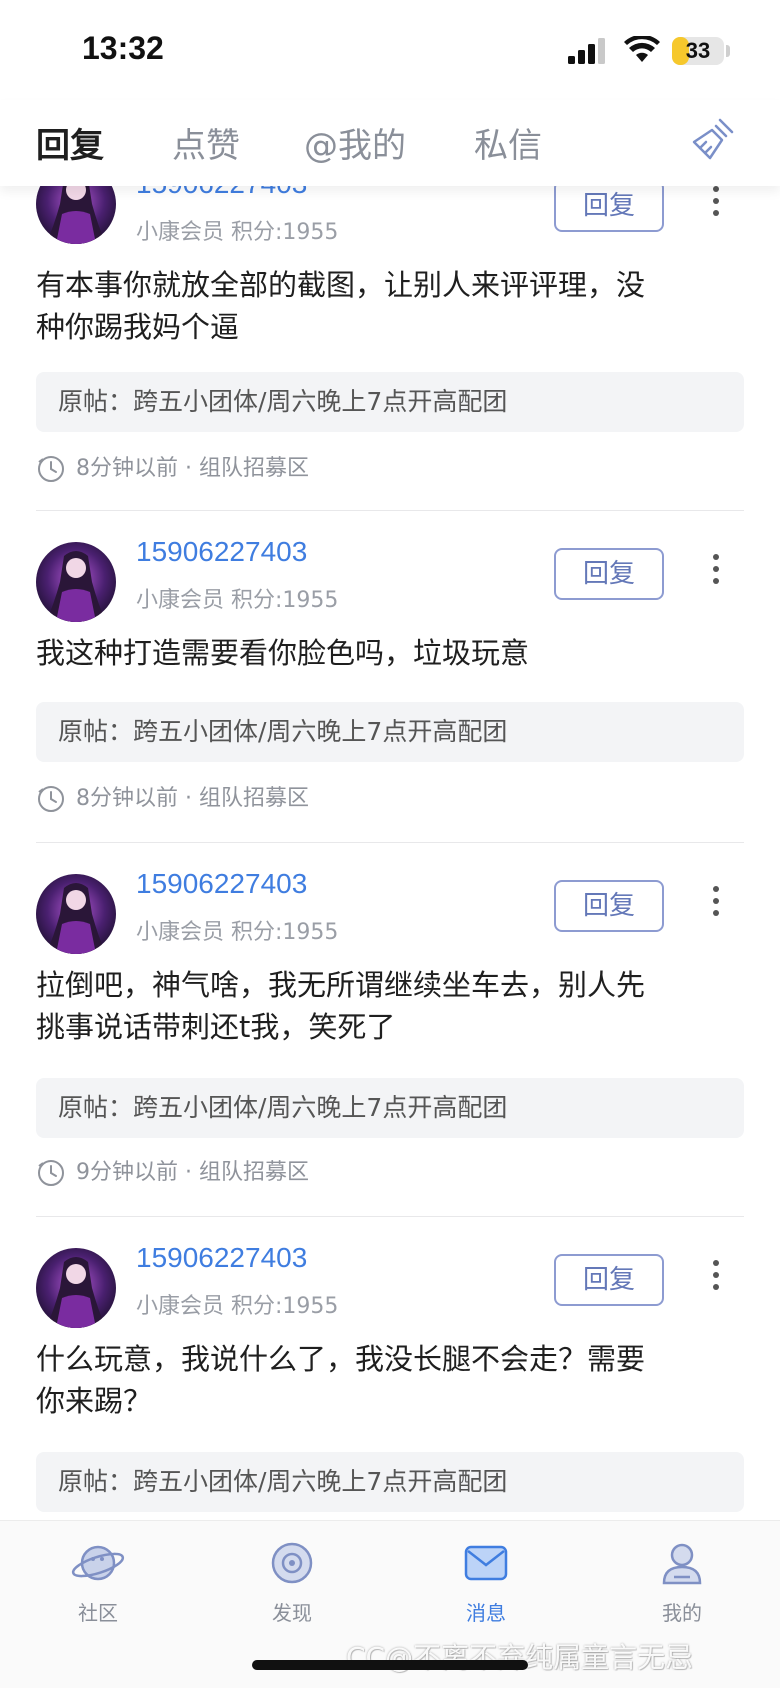 This screenshot has height=1688, width=780. Describe the element at coordinates (192, 1172) in the screenshot. I see `time-info: 9分钟以前 · 组队招募区` at that location.